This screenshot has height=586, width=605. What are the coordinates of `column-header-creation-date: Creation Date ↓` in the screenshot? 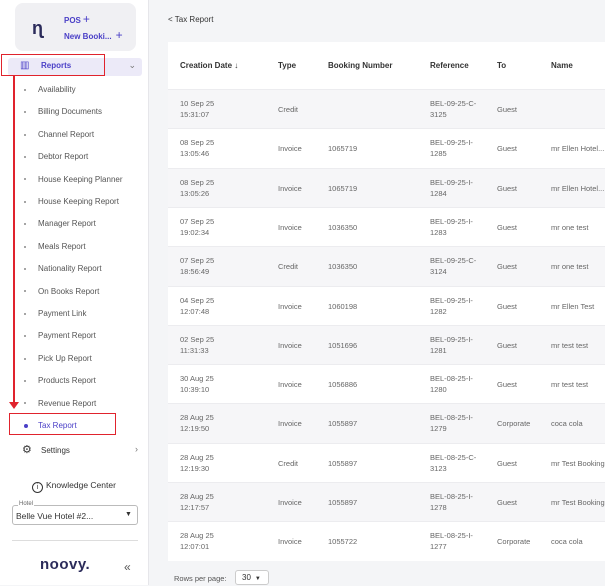 It's located at (209, 65).